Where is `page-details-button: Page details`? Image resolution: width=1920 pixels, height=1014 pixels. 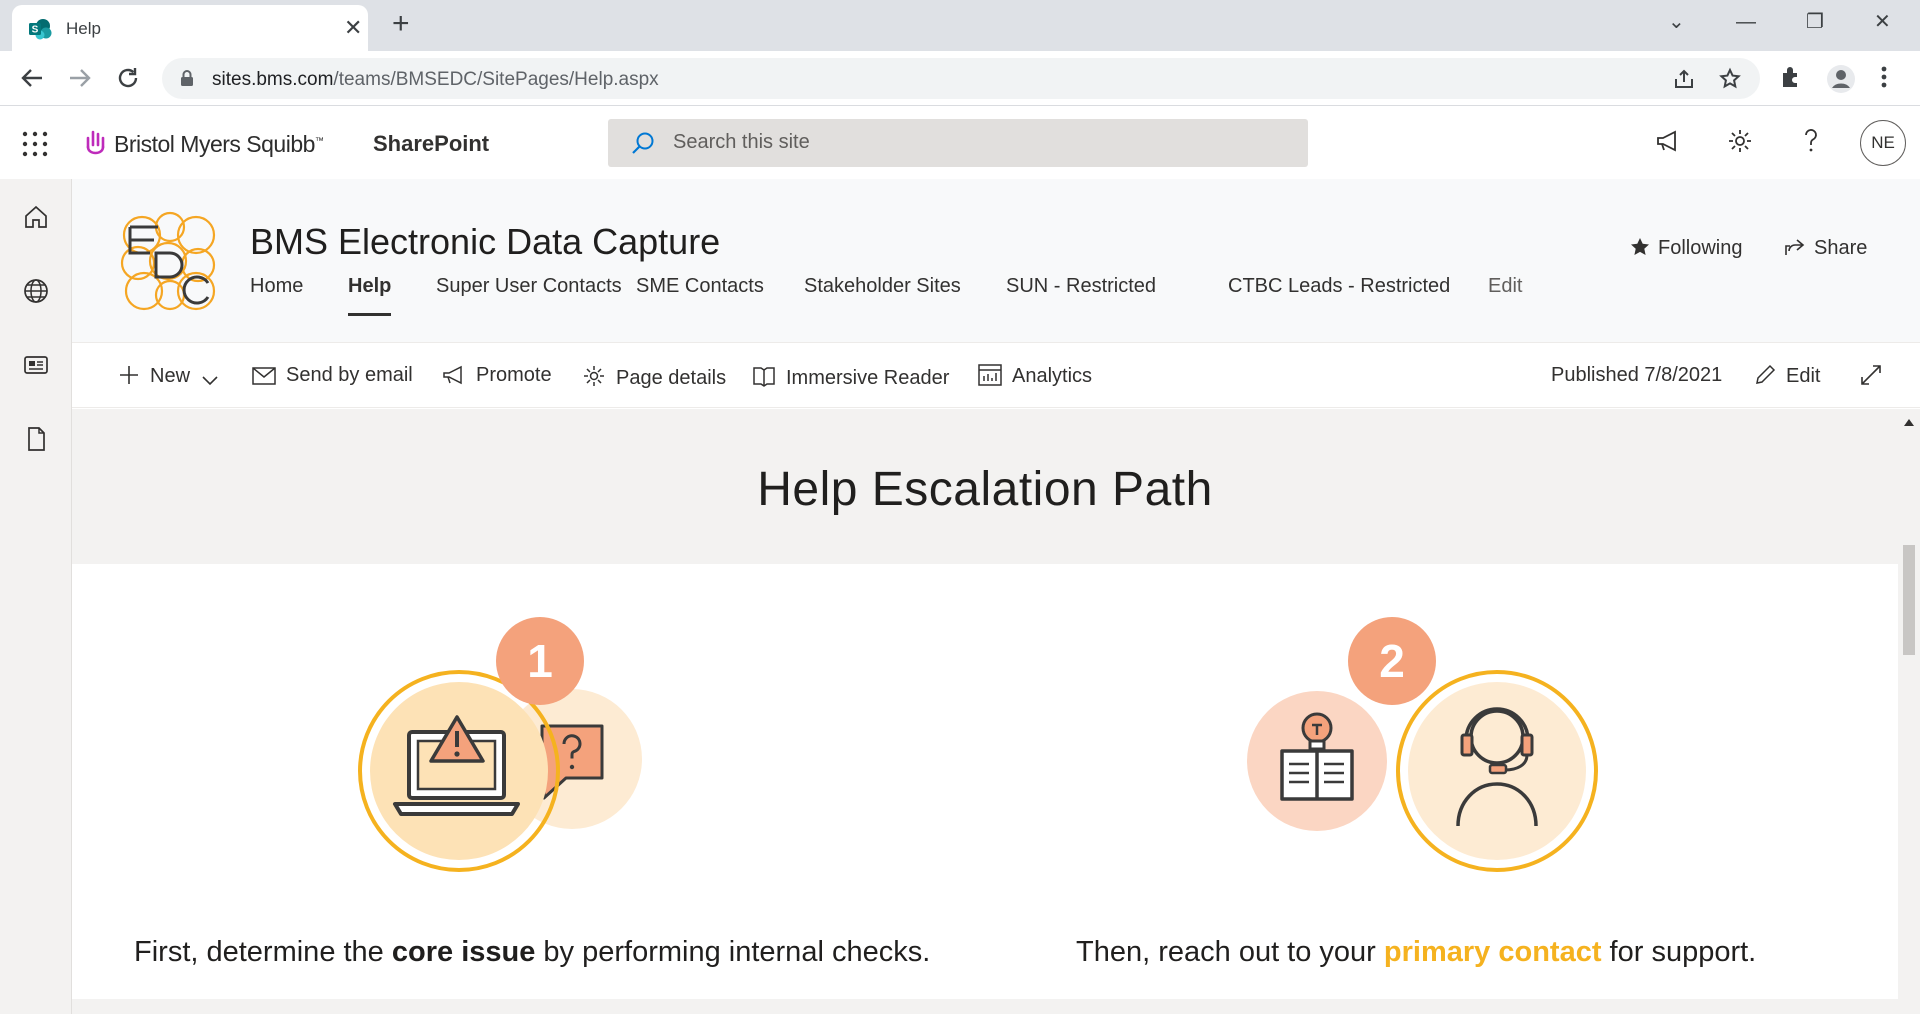
page-details-button: Page details is located at coordinates (654, 377).